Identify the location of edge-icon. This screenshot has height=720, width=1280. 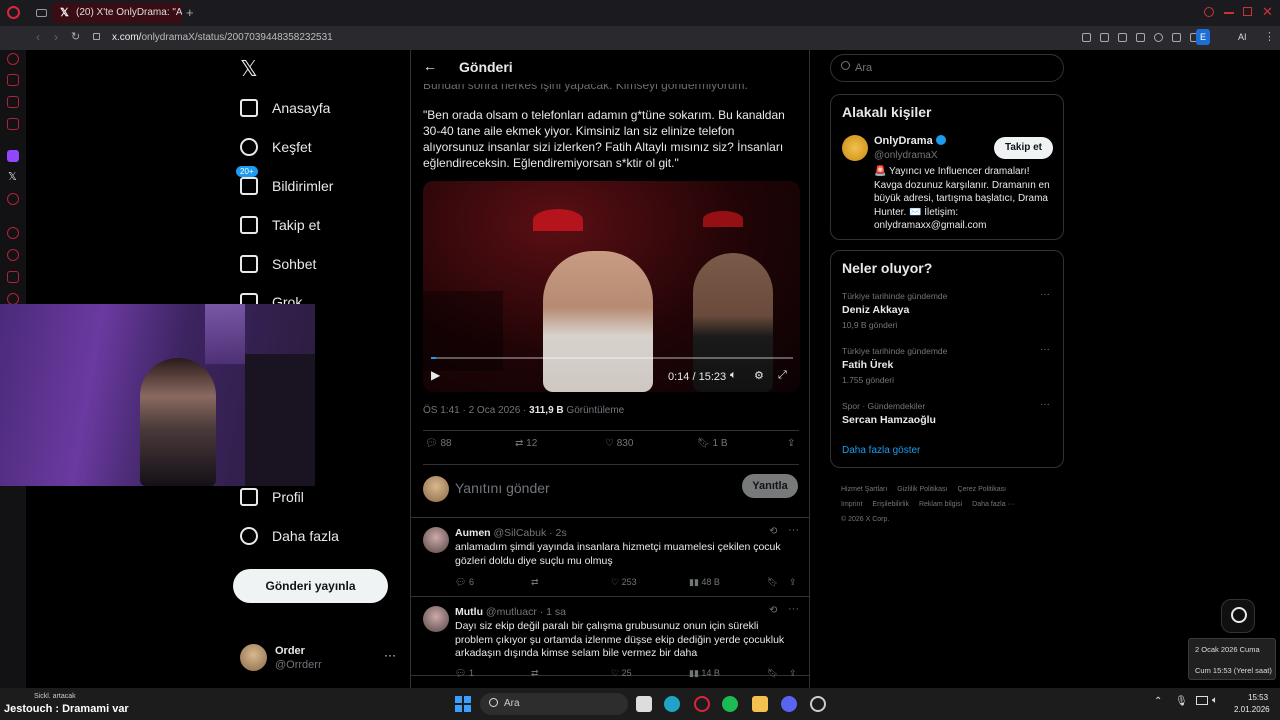
(672, 704).